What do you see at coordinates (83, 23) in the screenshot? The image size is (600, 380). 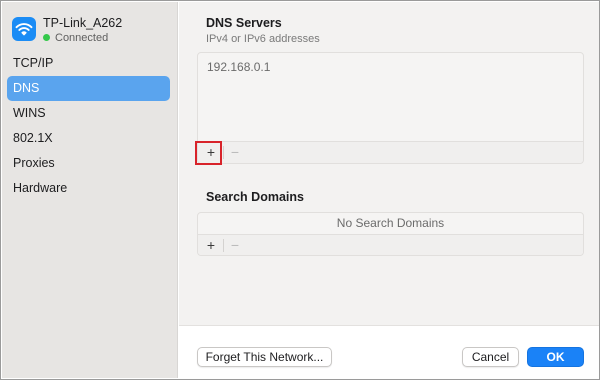 I see `network-name: TP-Link_A262` at bounding box center [83, 23].